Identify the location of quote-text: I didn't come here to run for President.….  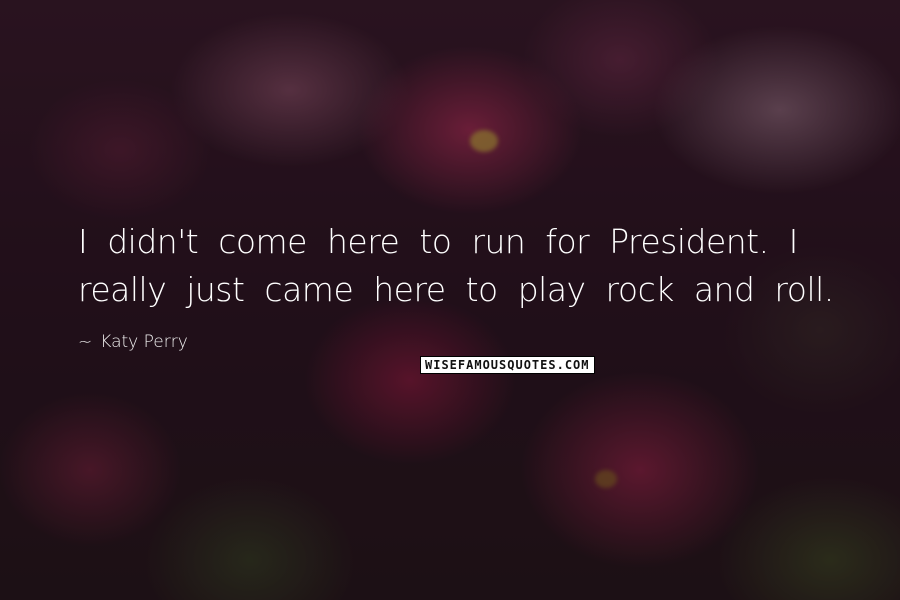
(456, 265).